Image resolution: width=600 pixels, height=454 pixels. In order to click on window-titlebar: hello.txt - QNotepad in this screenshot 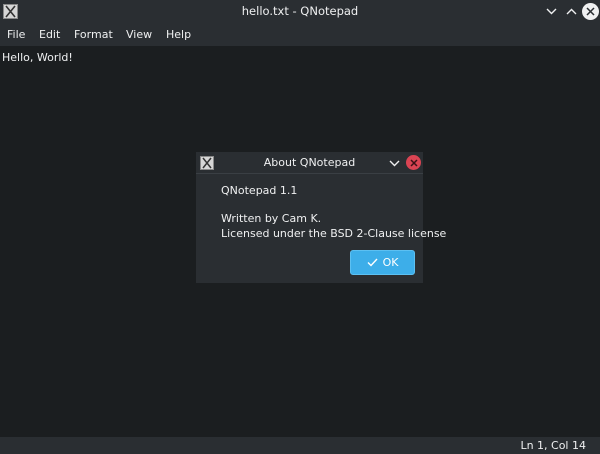, I will do `click(300, 11)`.